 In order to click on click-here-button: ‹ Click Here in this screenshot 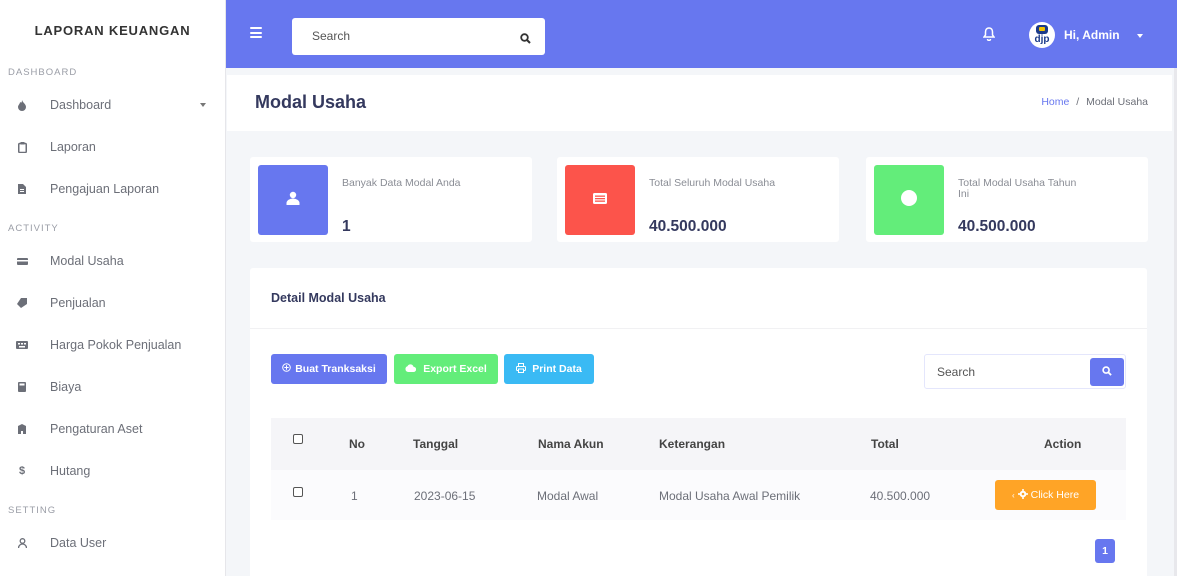, I will do `click(1045, 495)`.